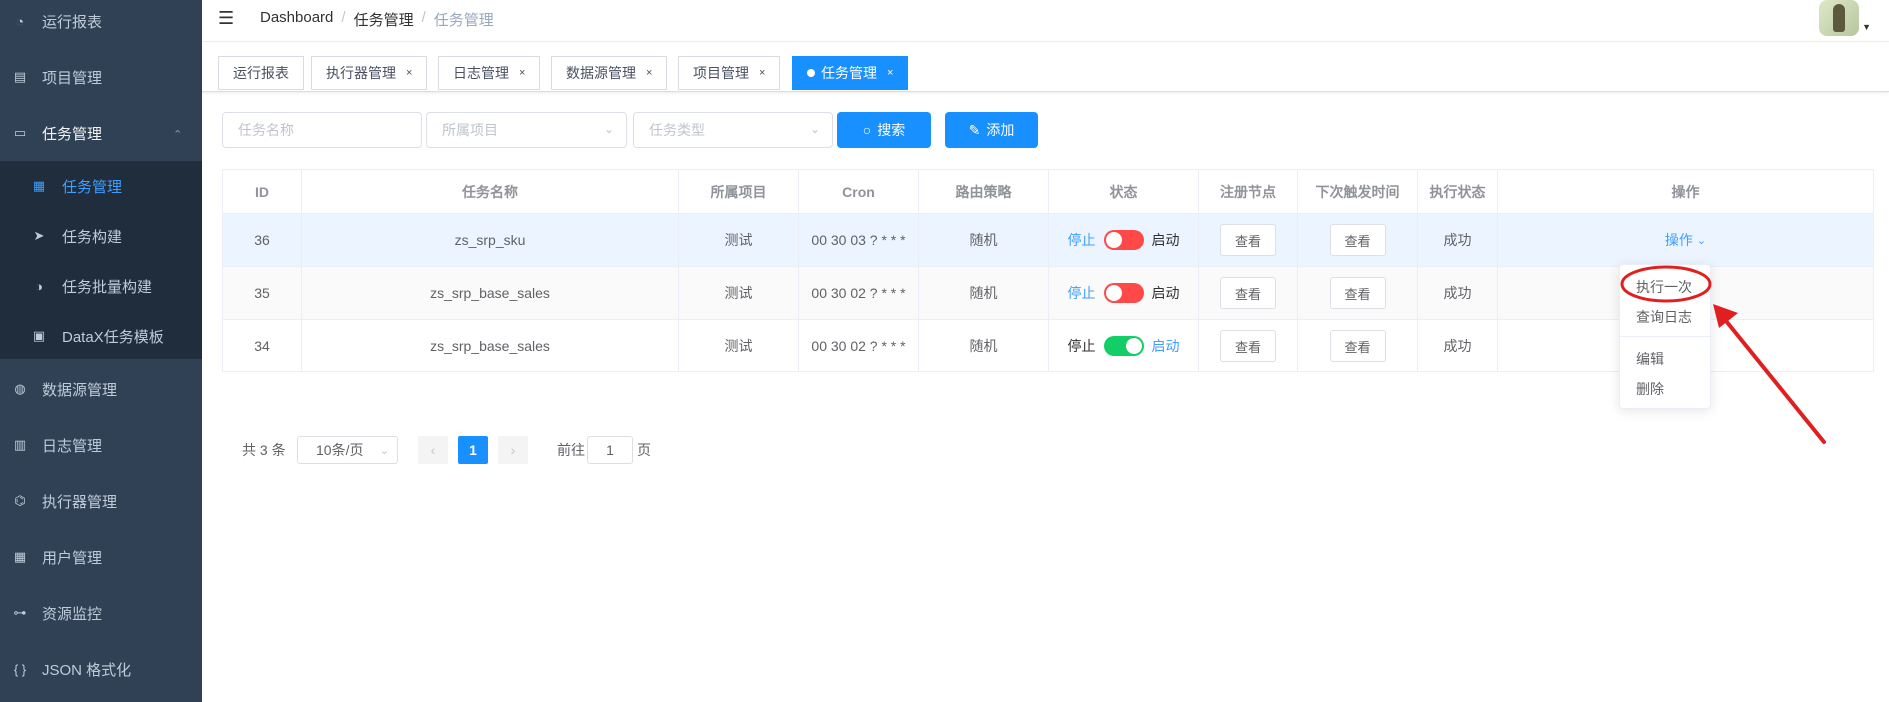 The image size is (1889, 702). Describe the element at coordinates (20, 132) in the screenshot. I see `monitor-icon: ▭` at that location.